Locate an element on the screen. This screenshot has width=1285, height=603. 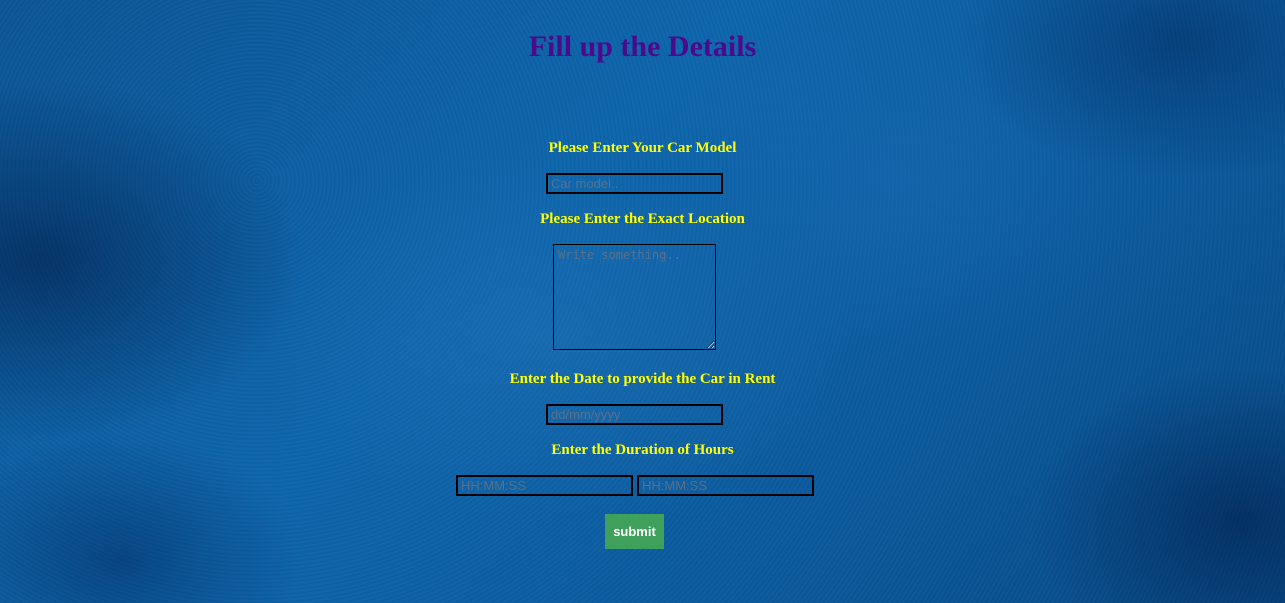
duration-end-input is located at coordinates (725, 485).